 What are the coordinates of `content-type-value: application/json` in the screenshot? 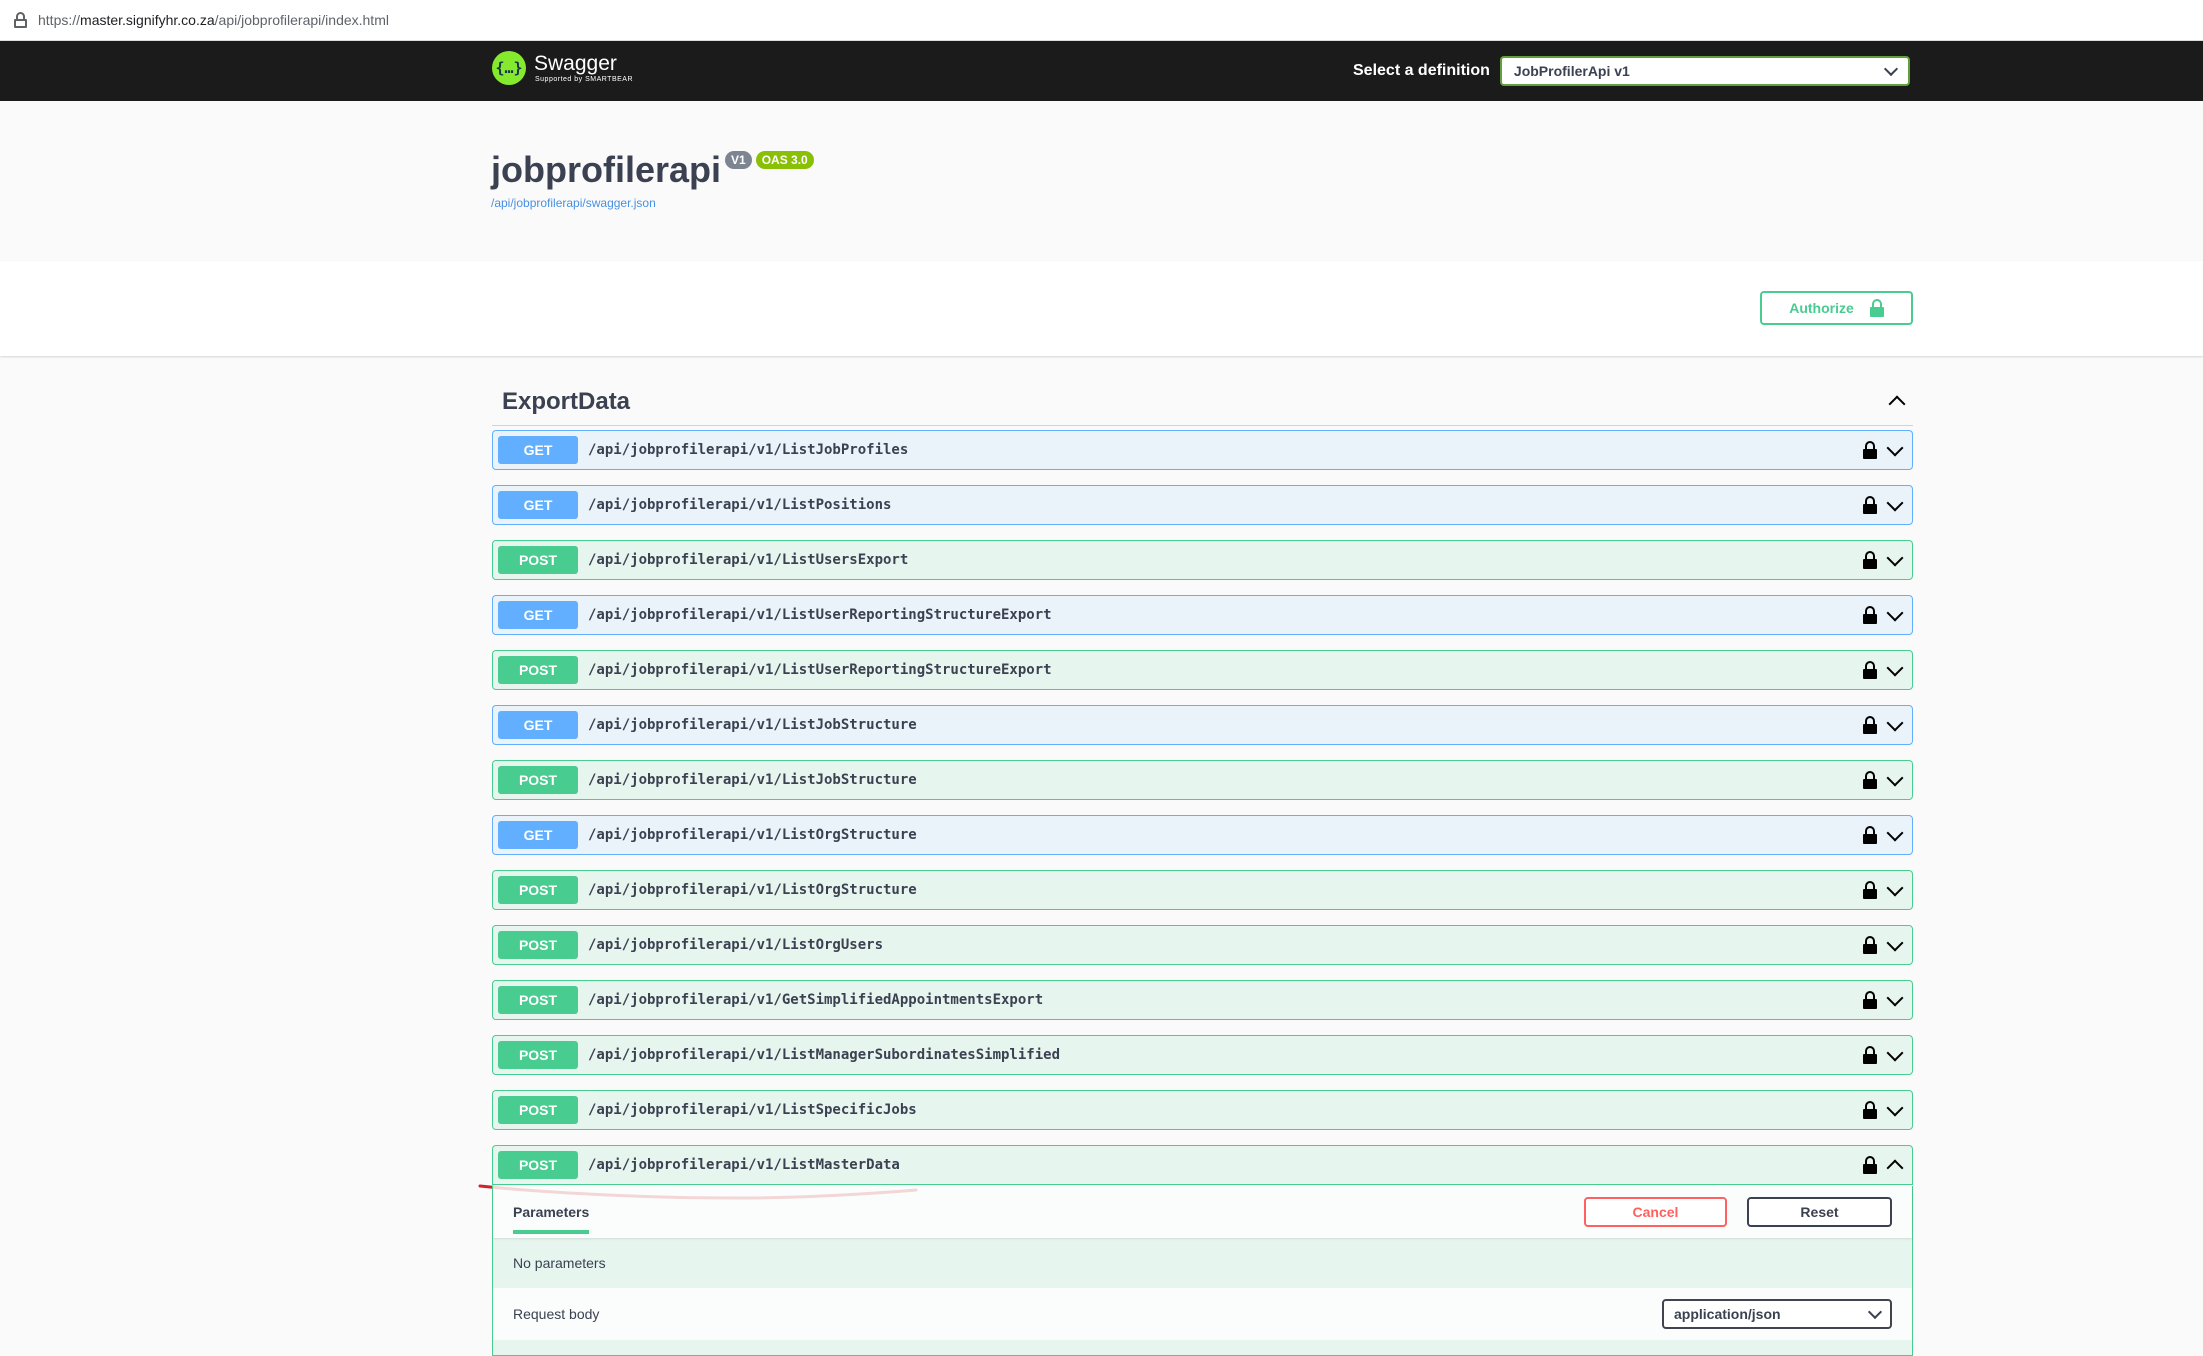 It's located at (1727, 1314).